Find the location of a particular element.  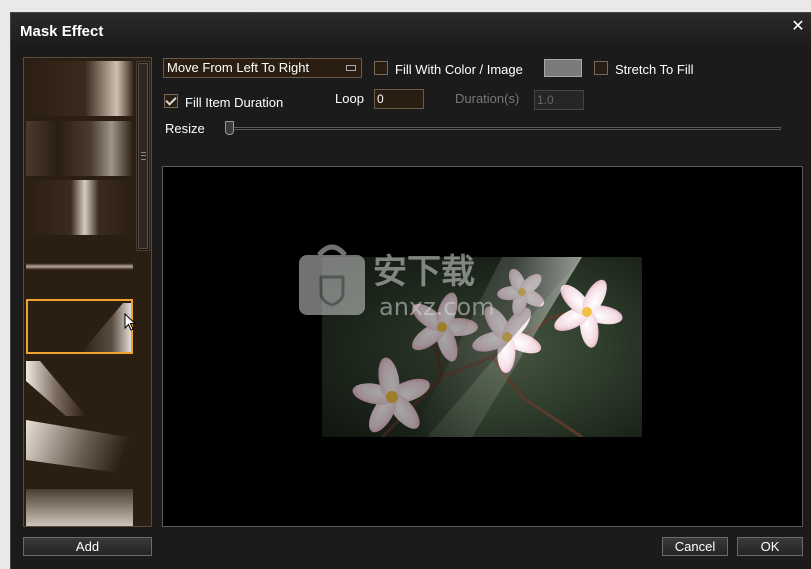

stretch-to-fill-label: Stretch To Fill is located at coordinates (654, 69).